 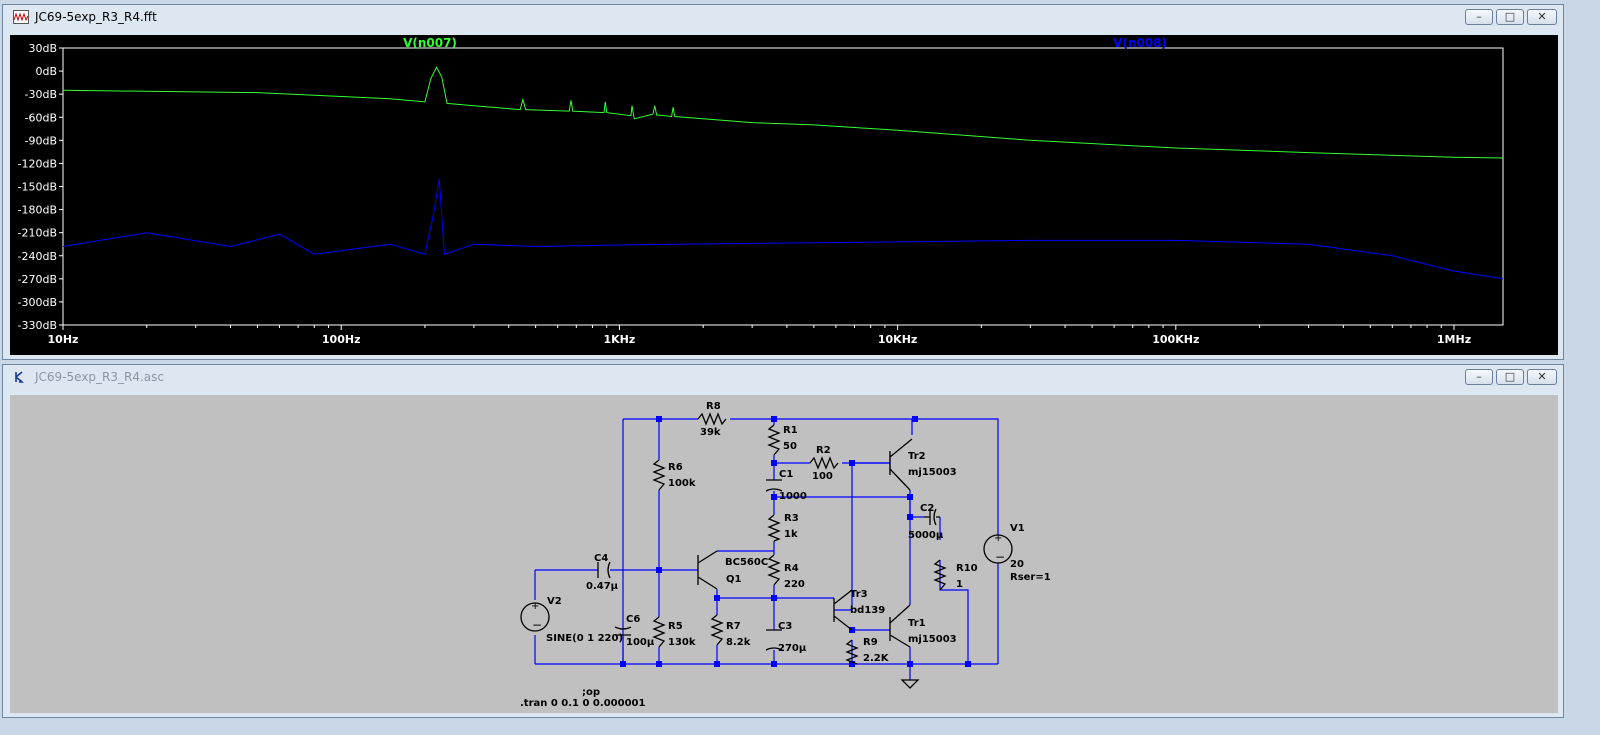 I want to click on x-tick-label: 100KHz, so click(x=1175, y=339).